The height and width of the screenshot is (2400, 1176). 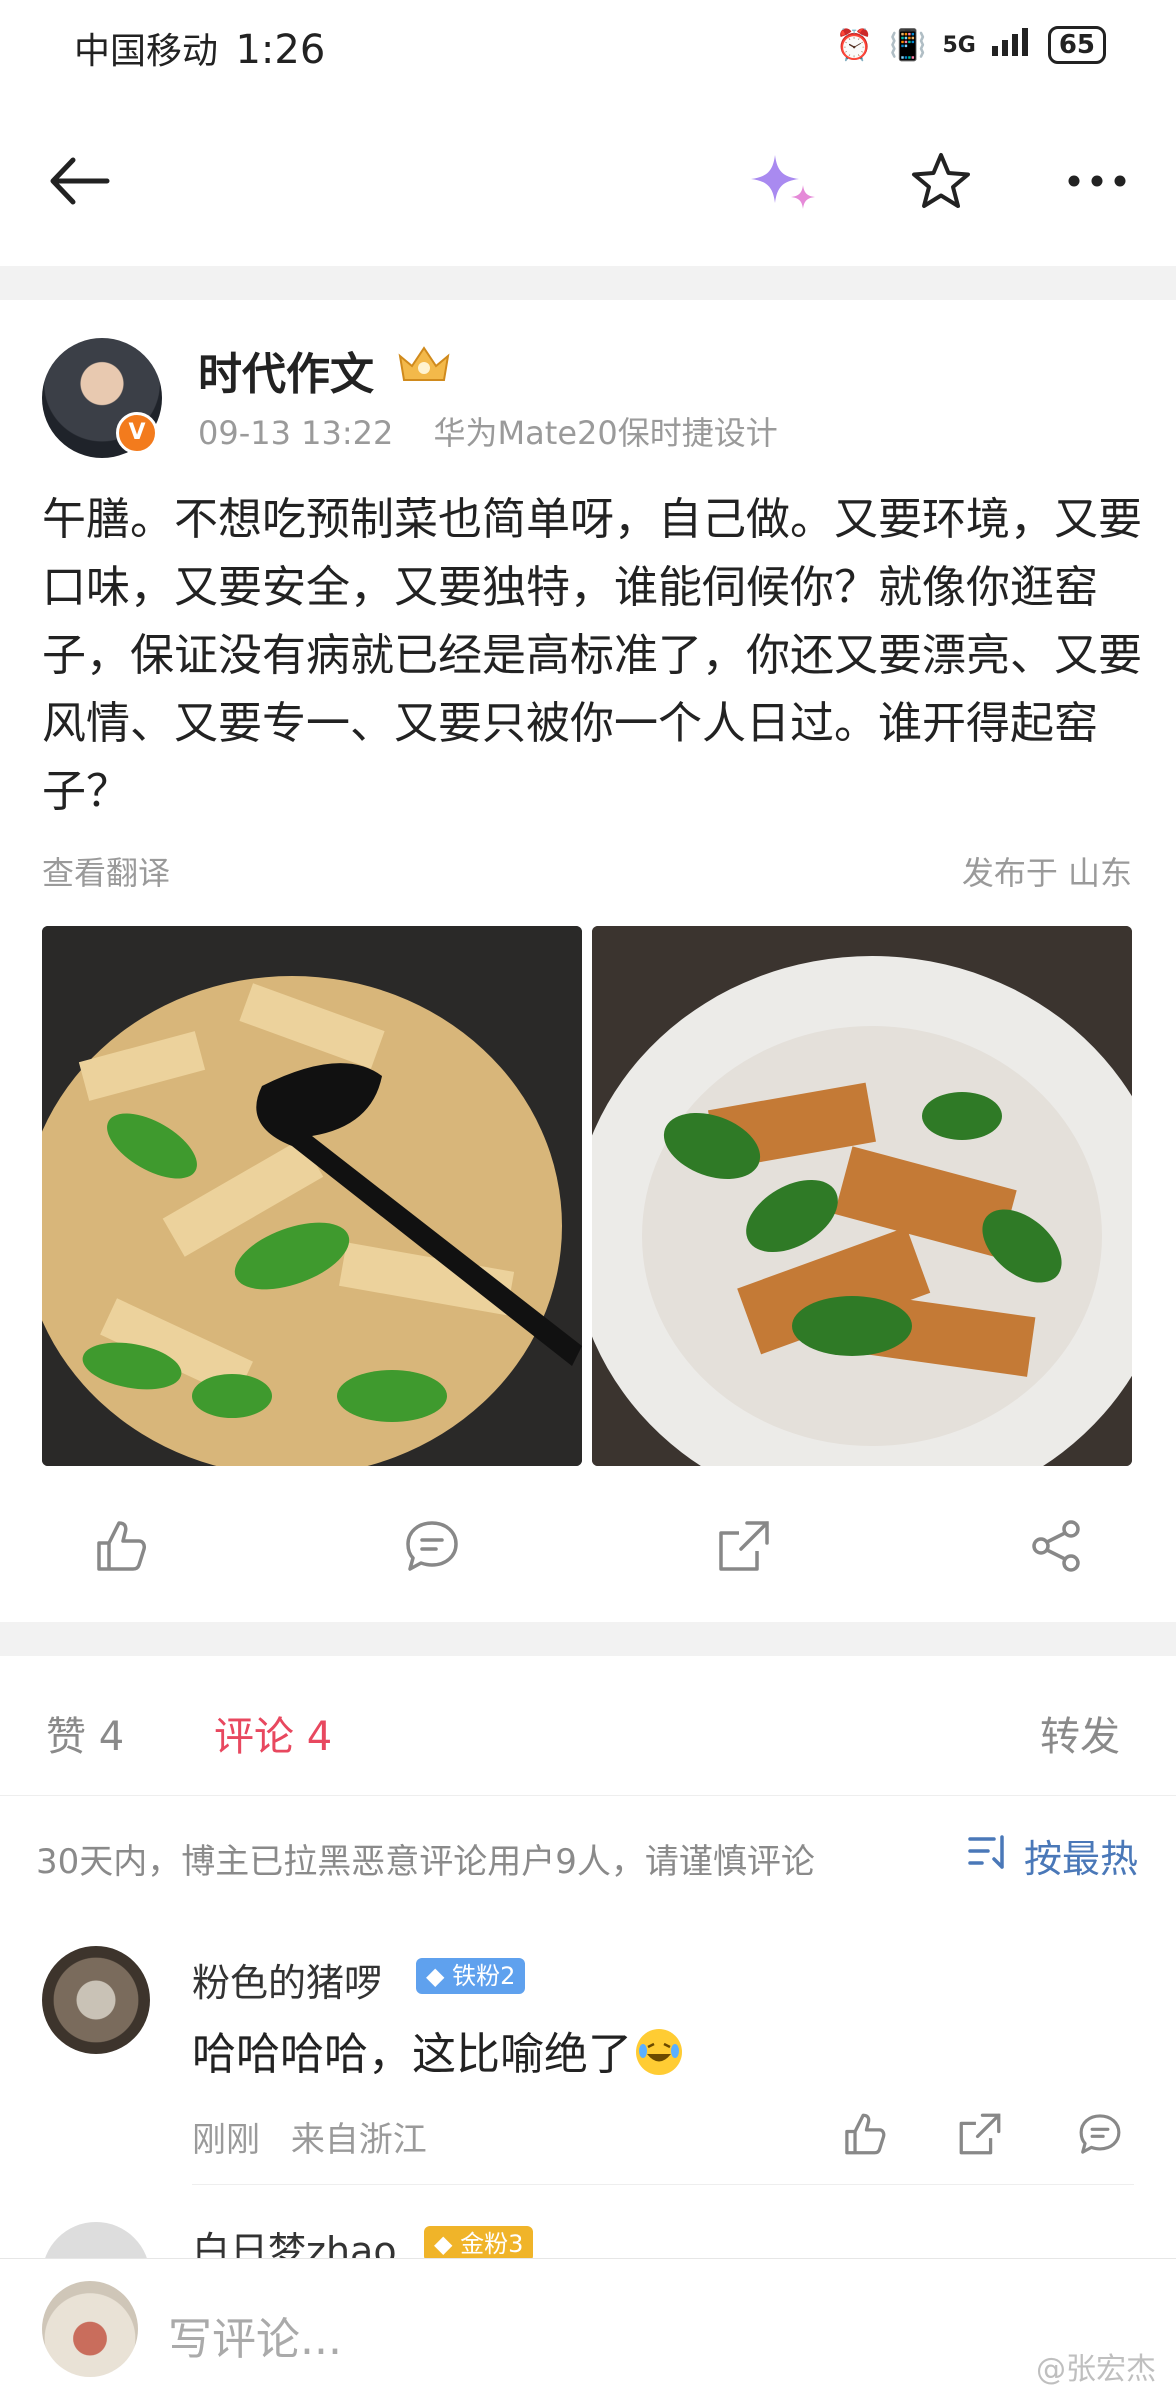 What do you see at coordinates (432, 1546) in the screenshot?
I see `comment-icon` at bounding box center [432, 1546].